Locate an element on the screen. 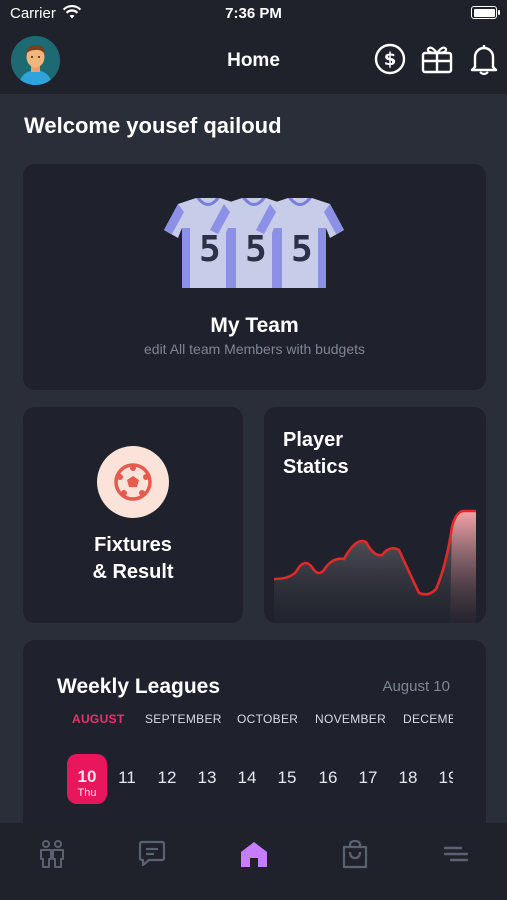 The image size is (507, 900). day-weekday: Thu is located at coordinates (87, 793).